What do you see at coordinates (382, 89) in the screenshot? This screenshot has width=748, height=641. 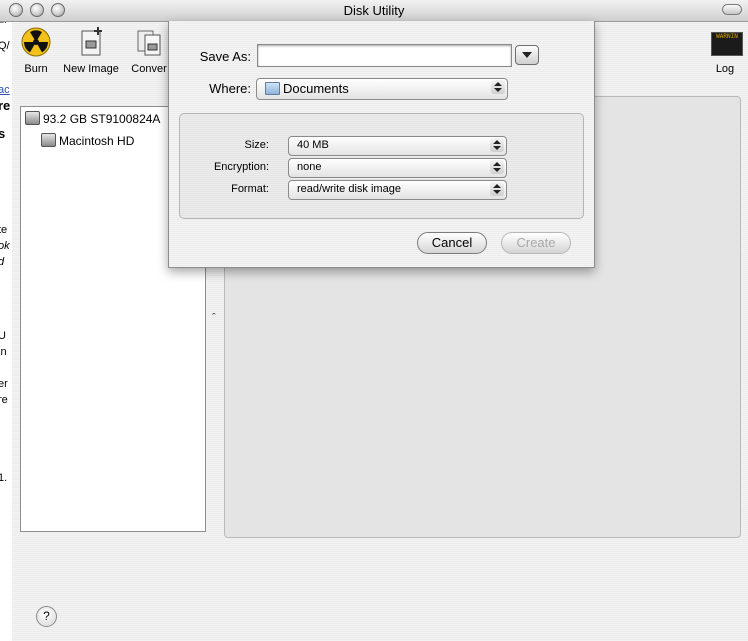 I see `where-popup: Documents` at bounding box center [382, 89].